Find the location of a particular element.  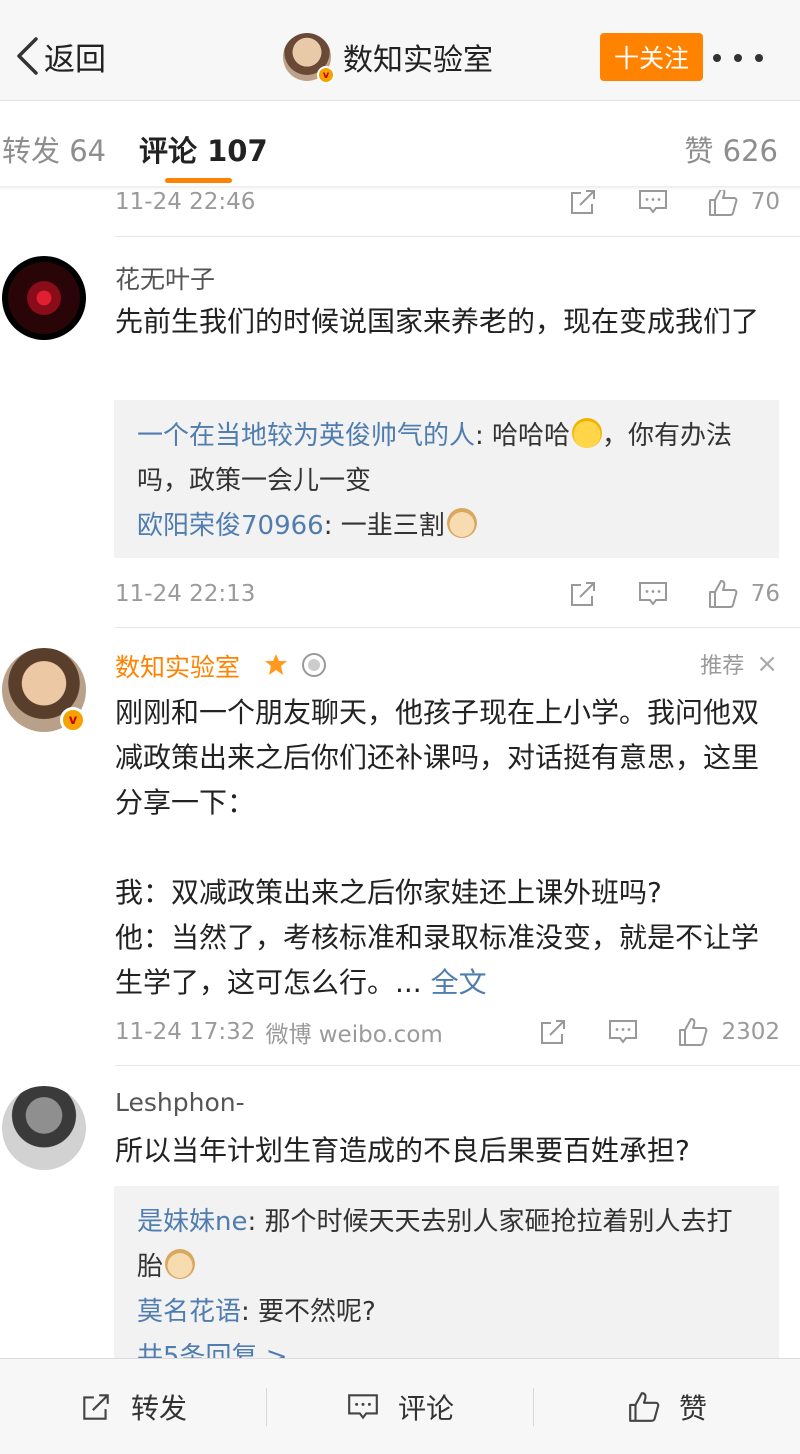

account-header: v 数知实验室 is located at coordinates (388, 58).